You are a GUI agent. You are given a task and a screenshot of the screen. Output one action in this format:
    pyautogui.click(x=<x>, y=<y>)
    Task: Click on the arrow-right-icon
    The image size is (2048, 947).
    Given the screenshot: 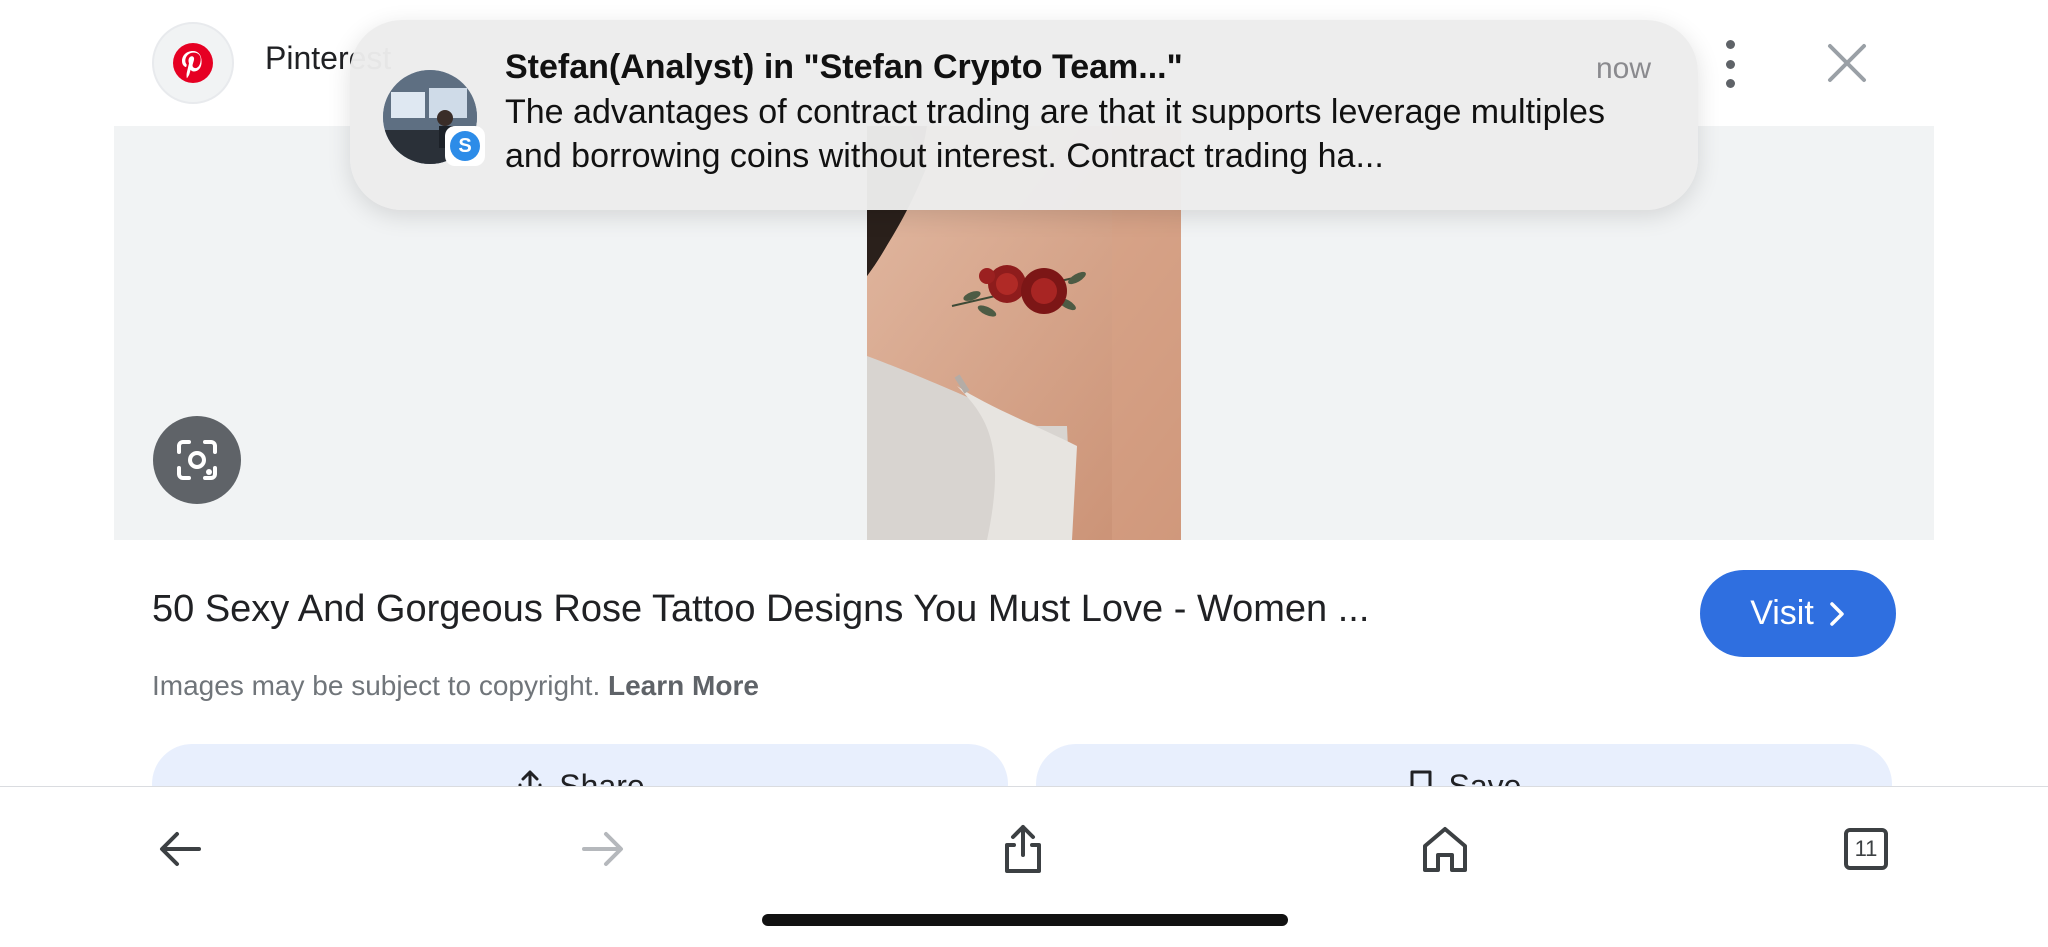 What is the action you would take?
    pyautogui.click(x=602, y=849)
    